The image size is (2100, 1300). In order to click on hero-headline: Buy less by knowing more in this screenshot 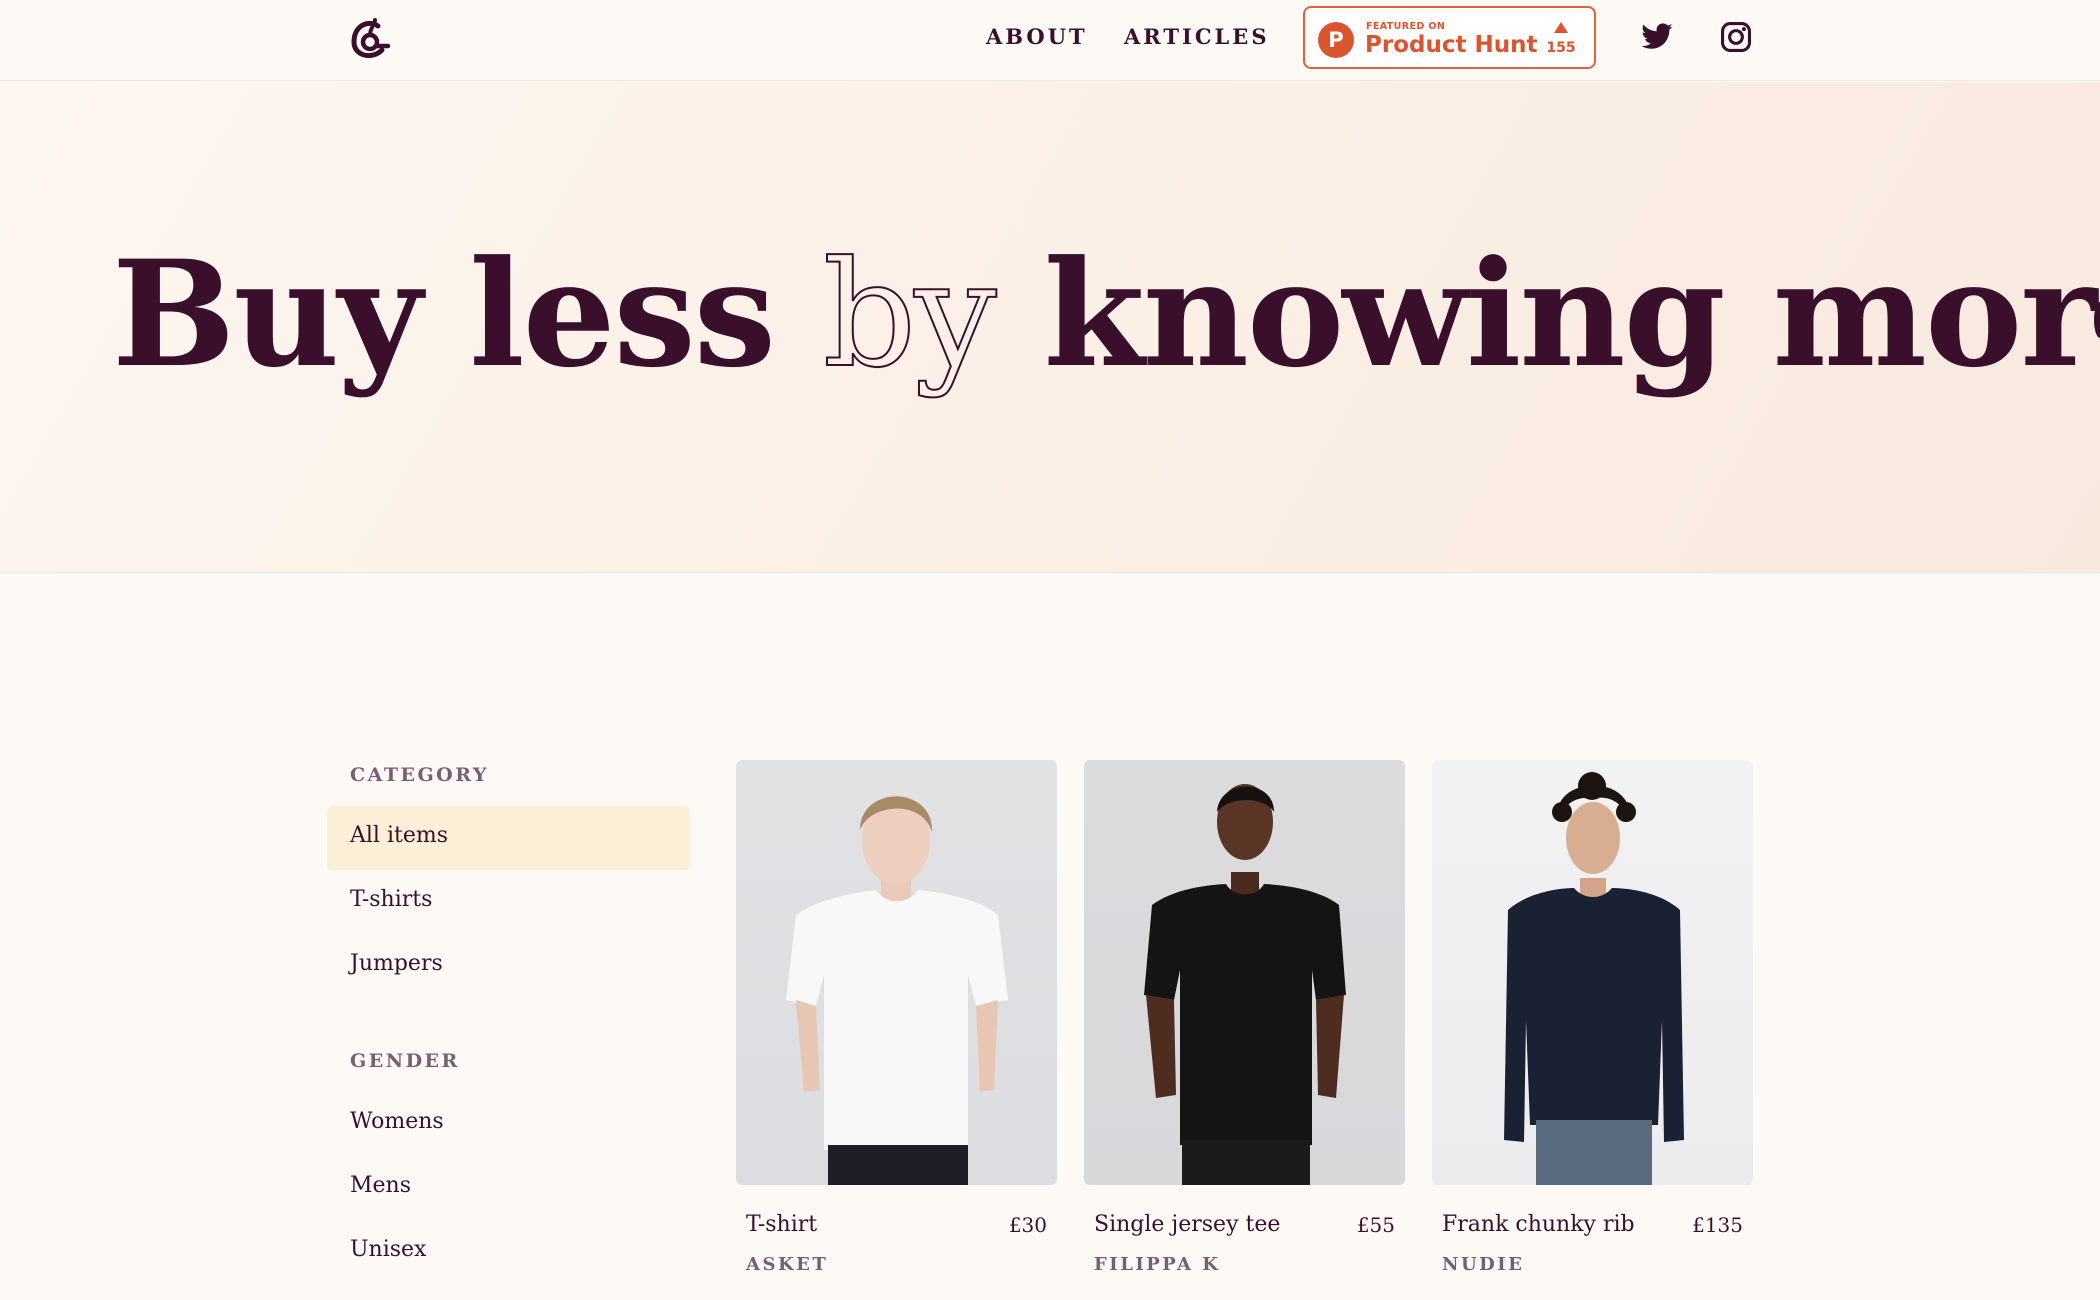, I will do `click(1106, 315)`.